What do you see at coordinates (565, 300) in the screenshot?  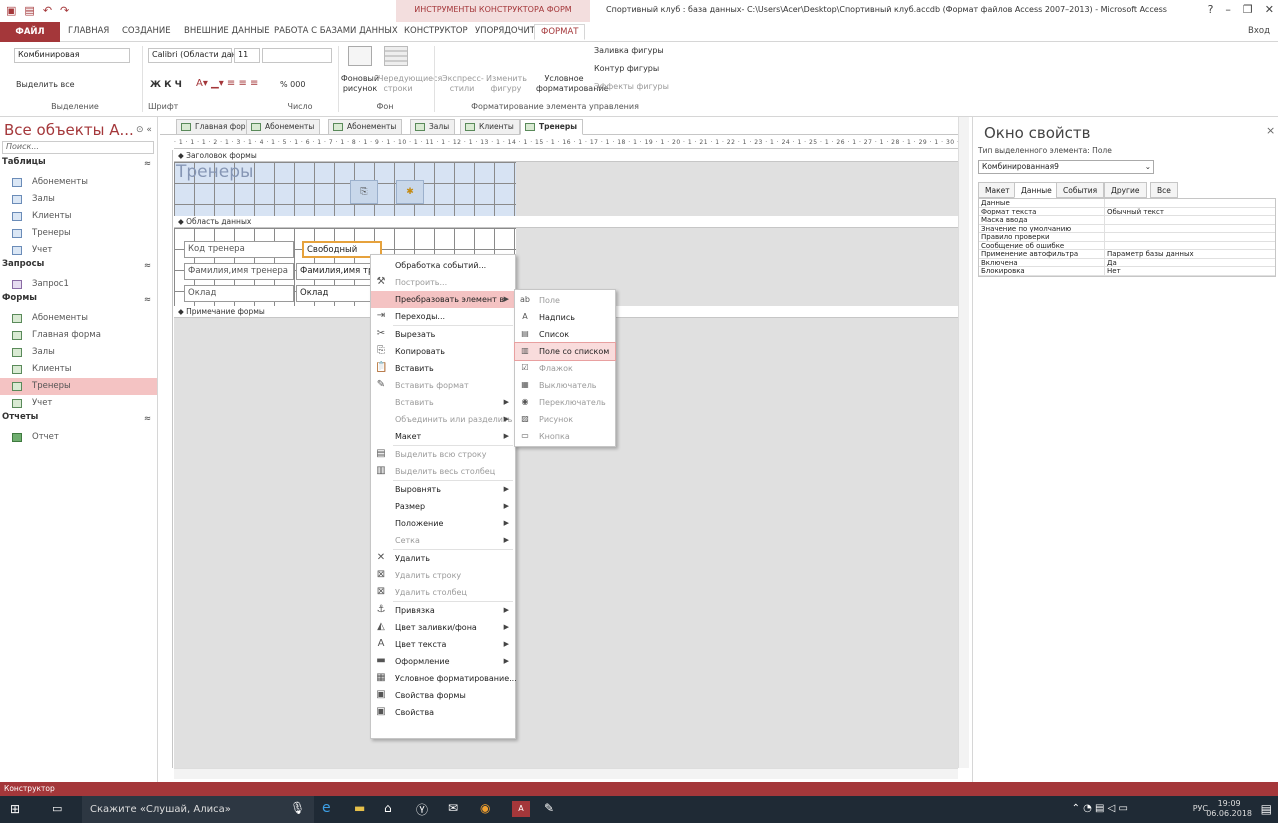 I see `submenu-item: ab Поле` at bounding box center [565, 300].